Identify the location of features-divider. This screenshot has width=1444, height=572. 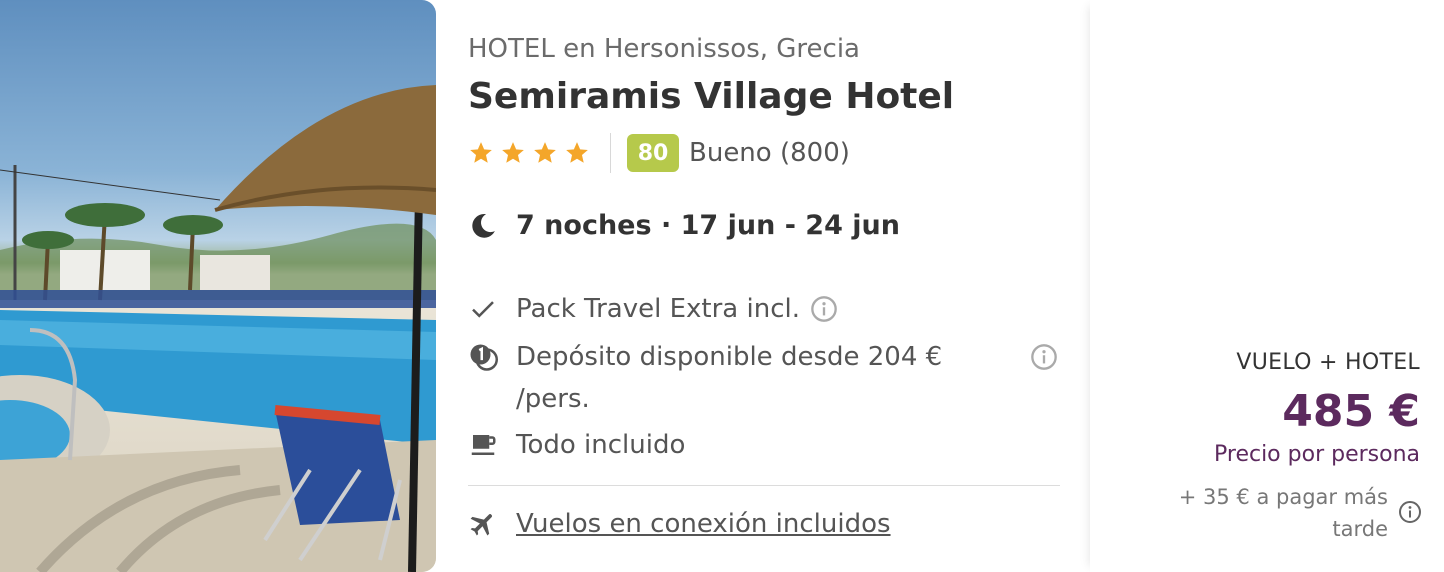
(764, 485).